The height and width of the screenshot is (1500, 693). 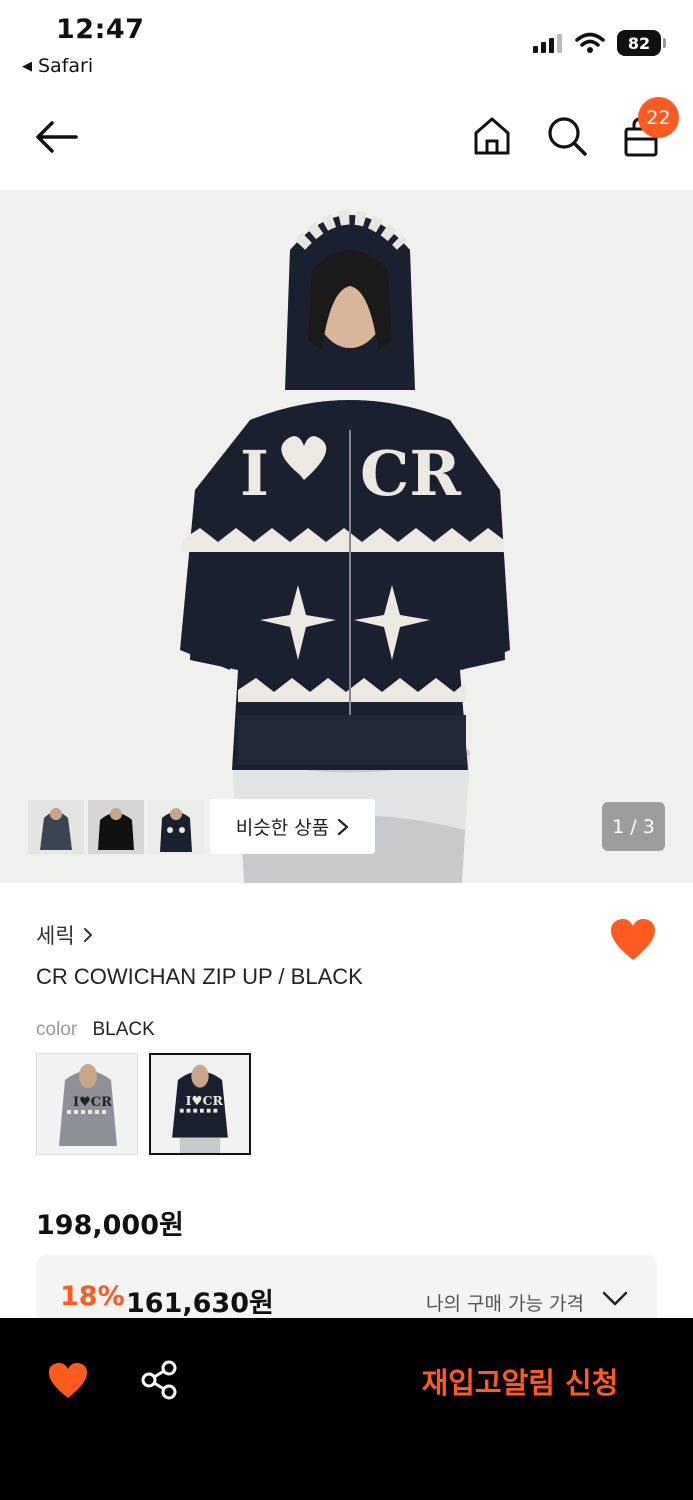 I want to click on status-bar: 12:47 ◀ Safari 82, so click(x=346, y=44).